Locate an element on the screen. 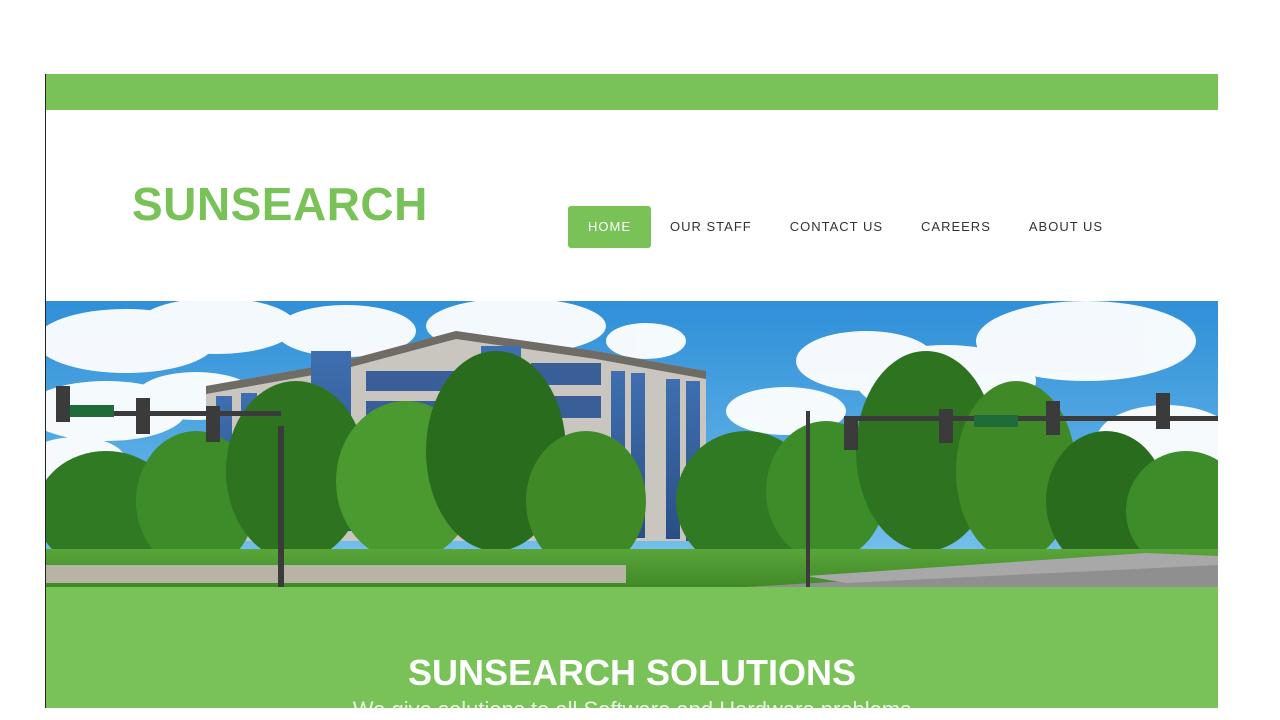  nav-item-contact-us: CONTACT US is located at coordinates (836, 227).